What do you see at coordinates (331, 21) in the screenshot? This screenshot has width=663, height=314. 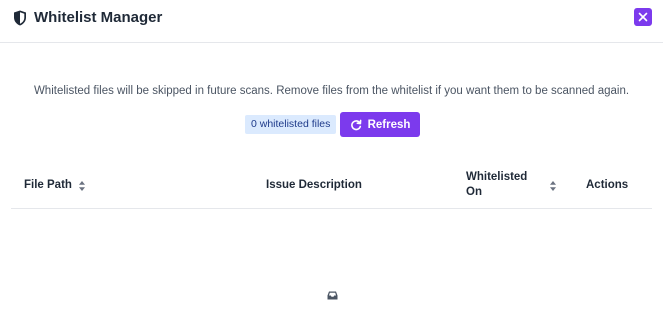 I see `modal-header: Whitelist Manager` at bounding box center [331, 21].